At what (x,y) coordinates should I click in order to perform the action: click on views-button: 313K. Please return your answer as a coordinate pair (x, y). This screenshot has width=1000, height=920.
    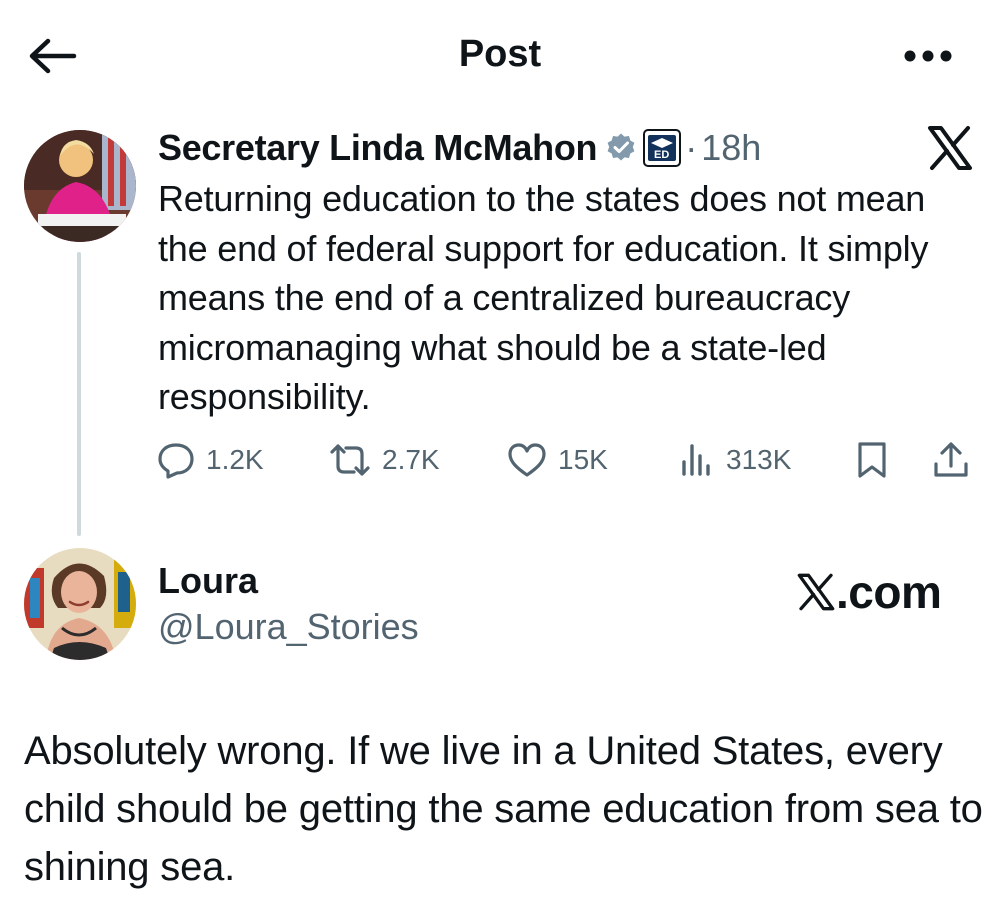
    Looking at the image, I should click on (734, 460).